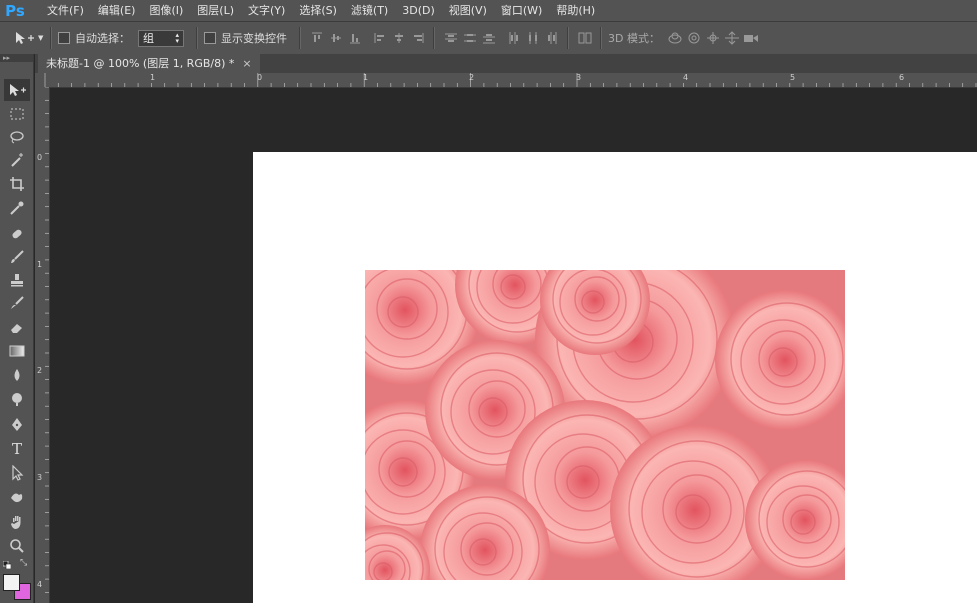  I want to click on auto-select-value: 组, so click(148, 38).